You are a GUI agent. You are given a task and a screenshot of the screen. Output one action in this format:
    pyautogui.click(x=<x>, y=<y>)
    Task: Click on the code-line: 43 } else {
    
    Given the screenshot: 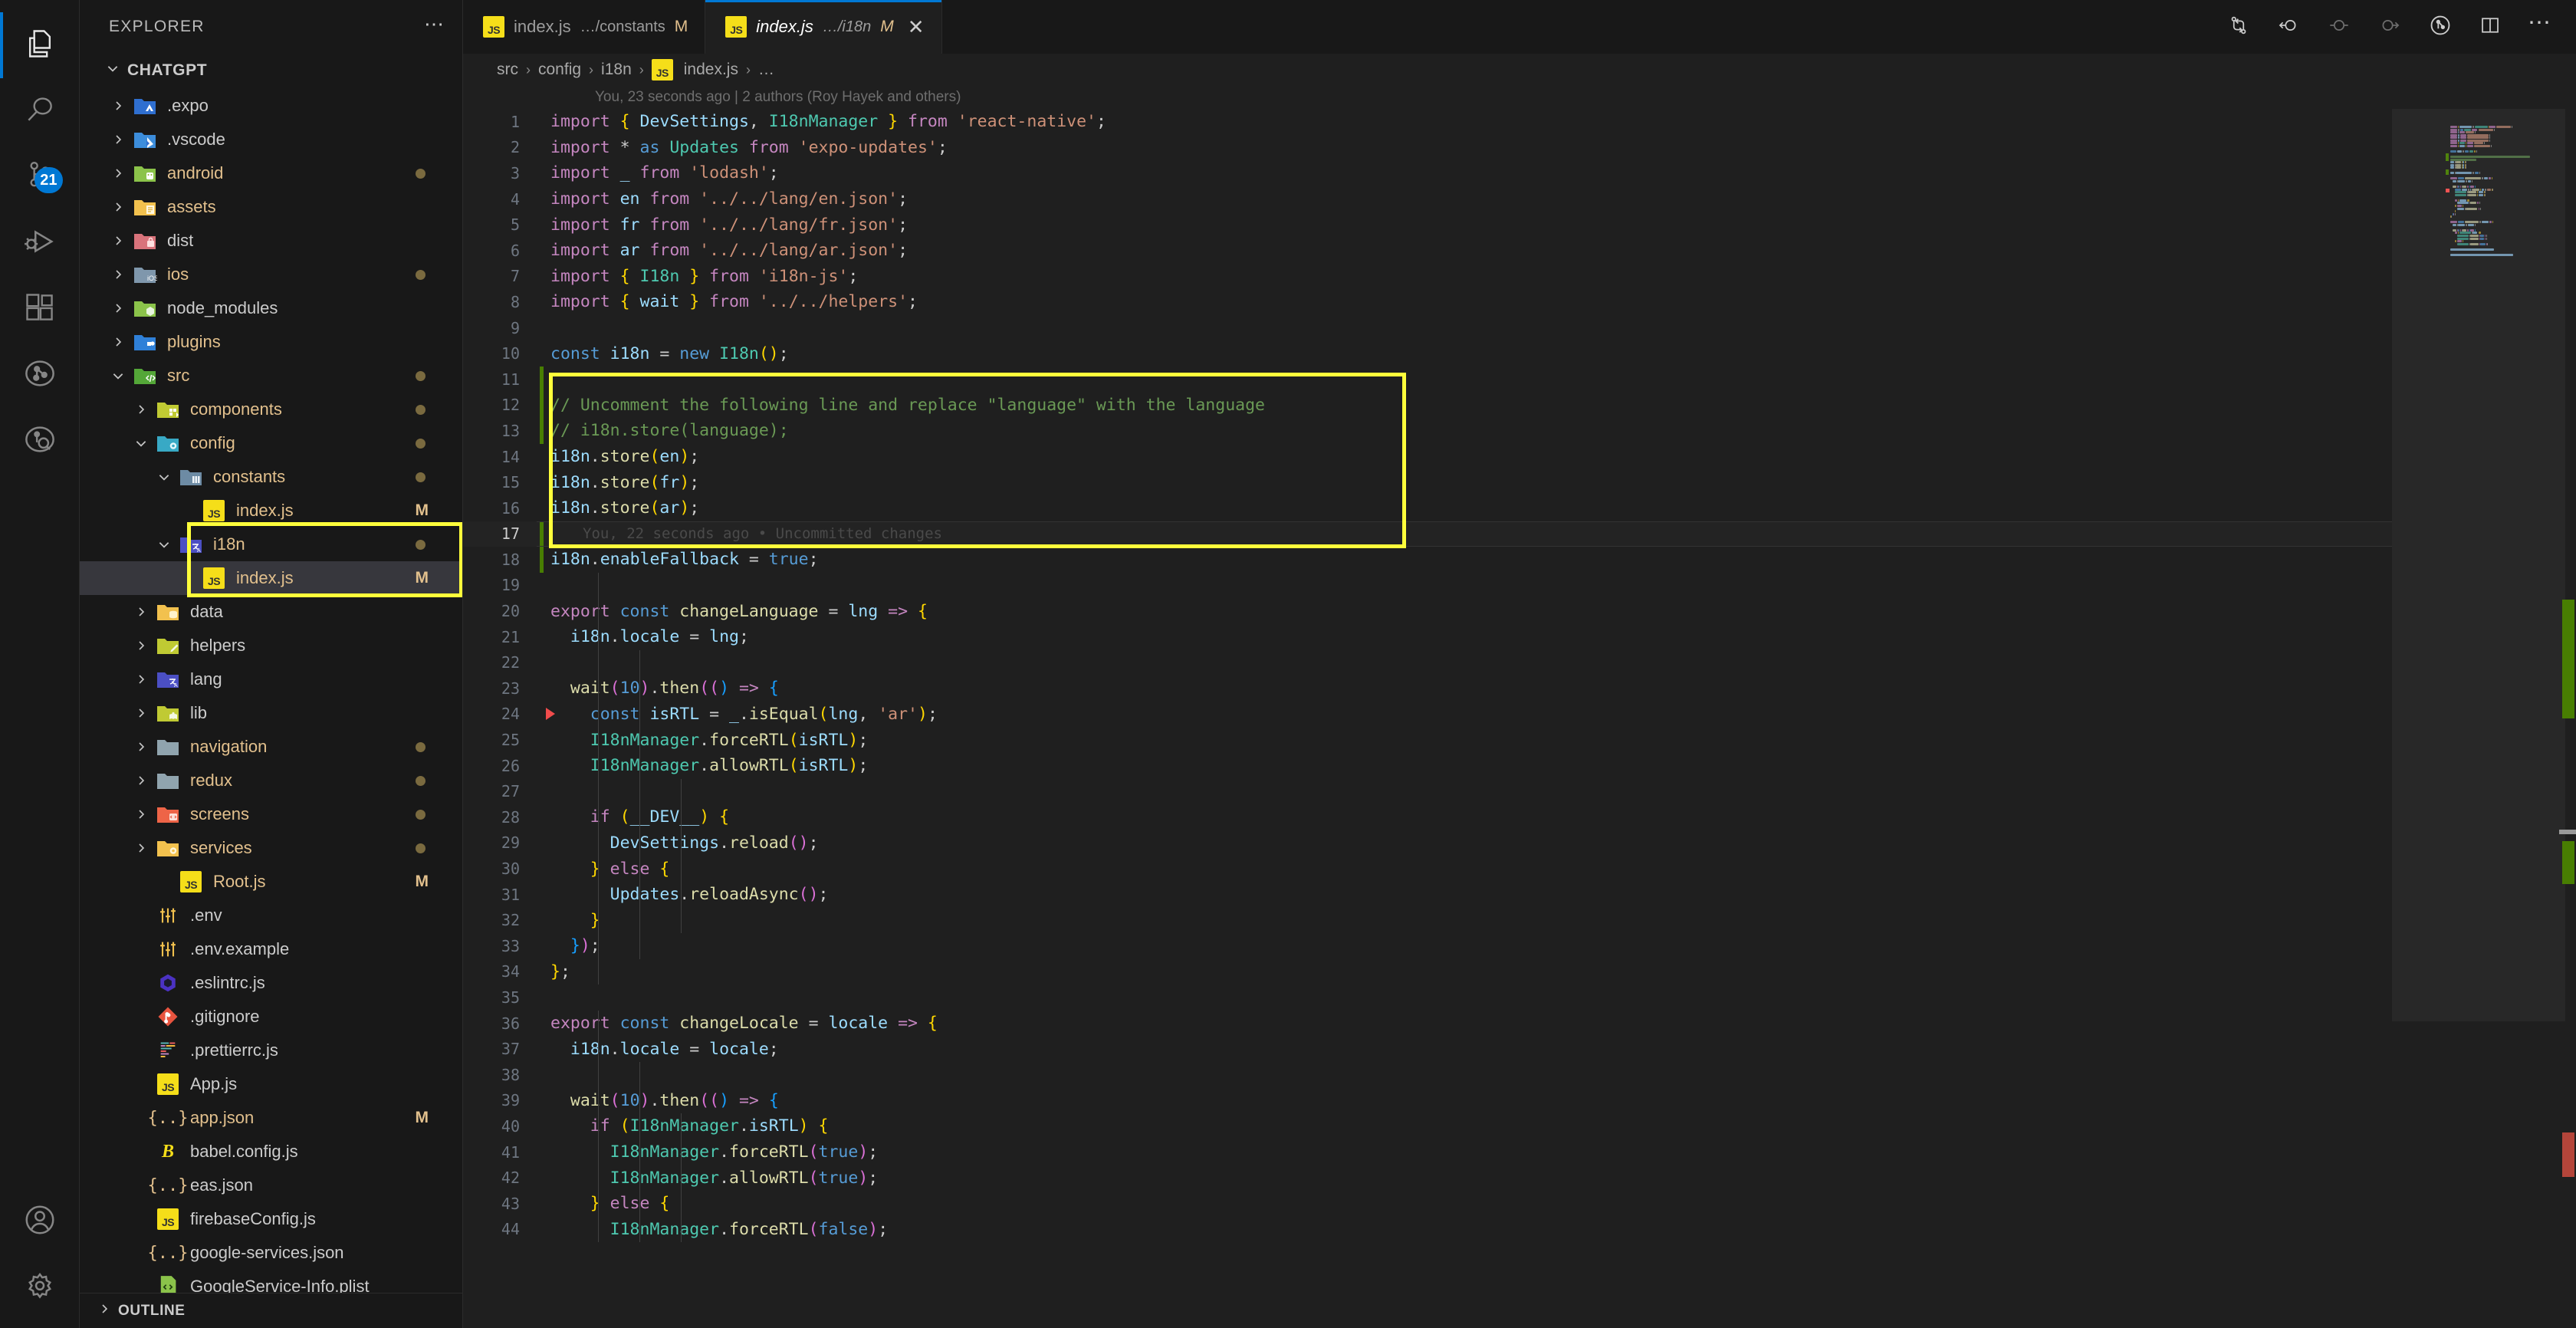 What is the action you would take?
    pyautogui.click(x=1428, y=1204)
    